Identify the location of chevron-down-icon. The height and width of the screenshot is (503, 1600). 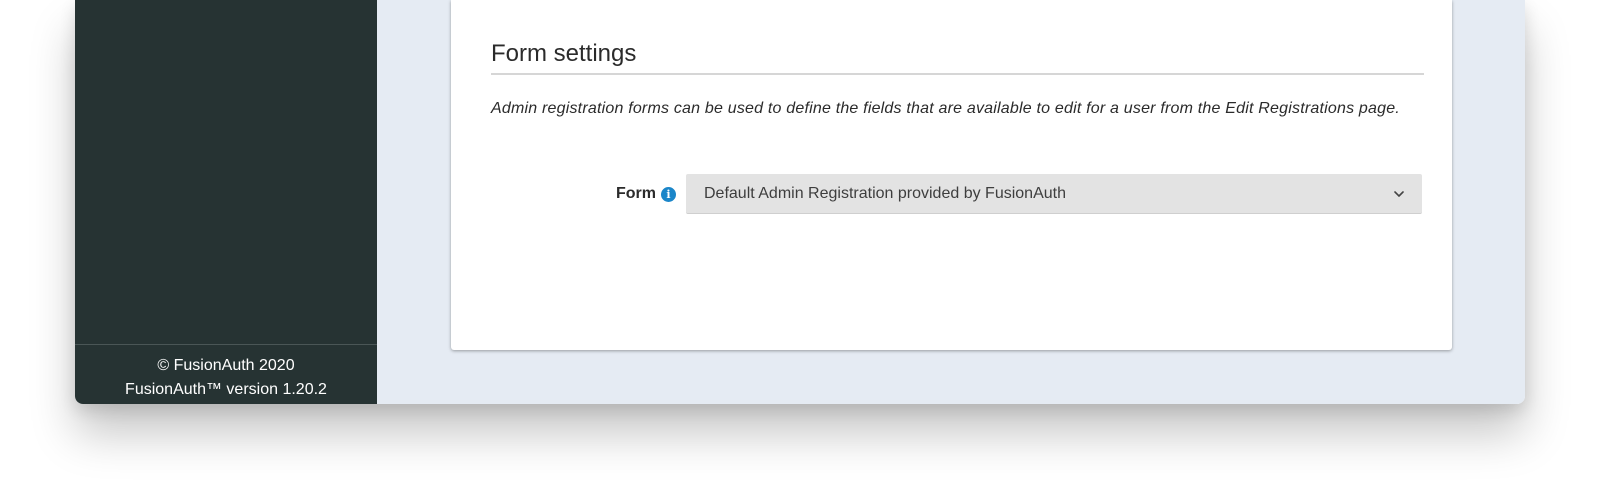
(1399, 193).